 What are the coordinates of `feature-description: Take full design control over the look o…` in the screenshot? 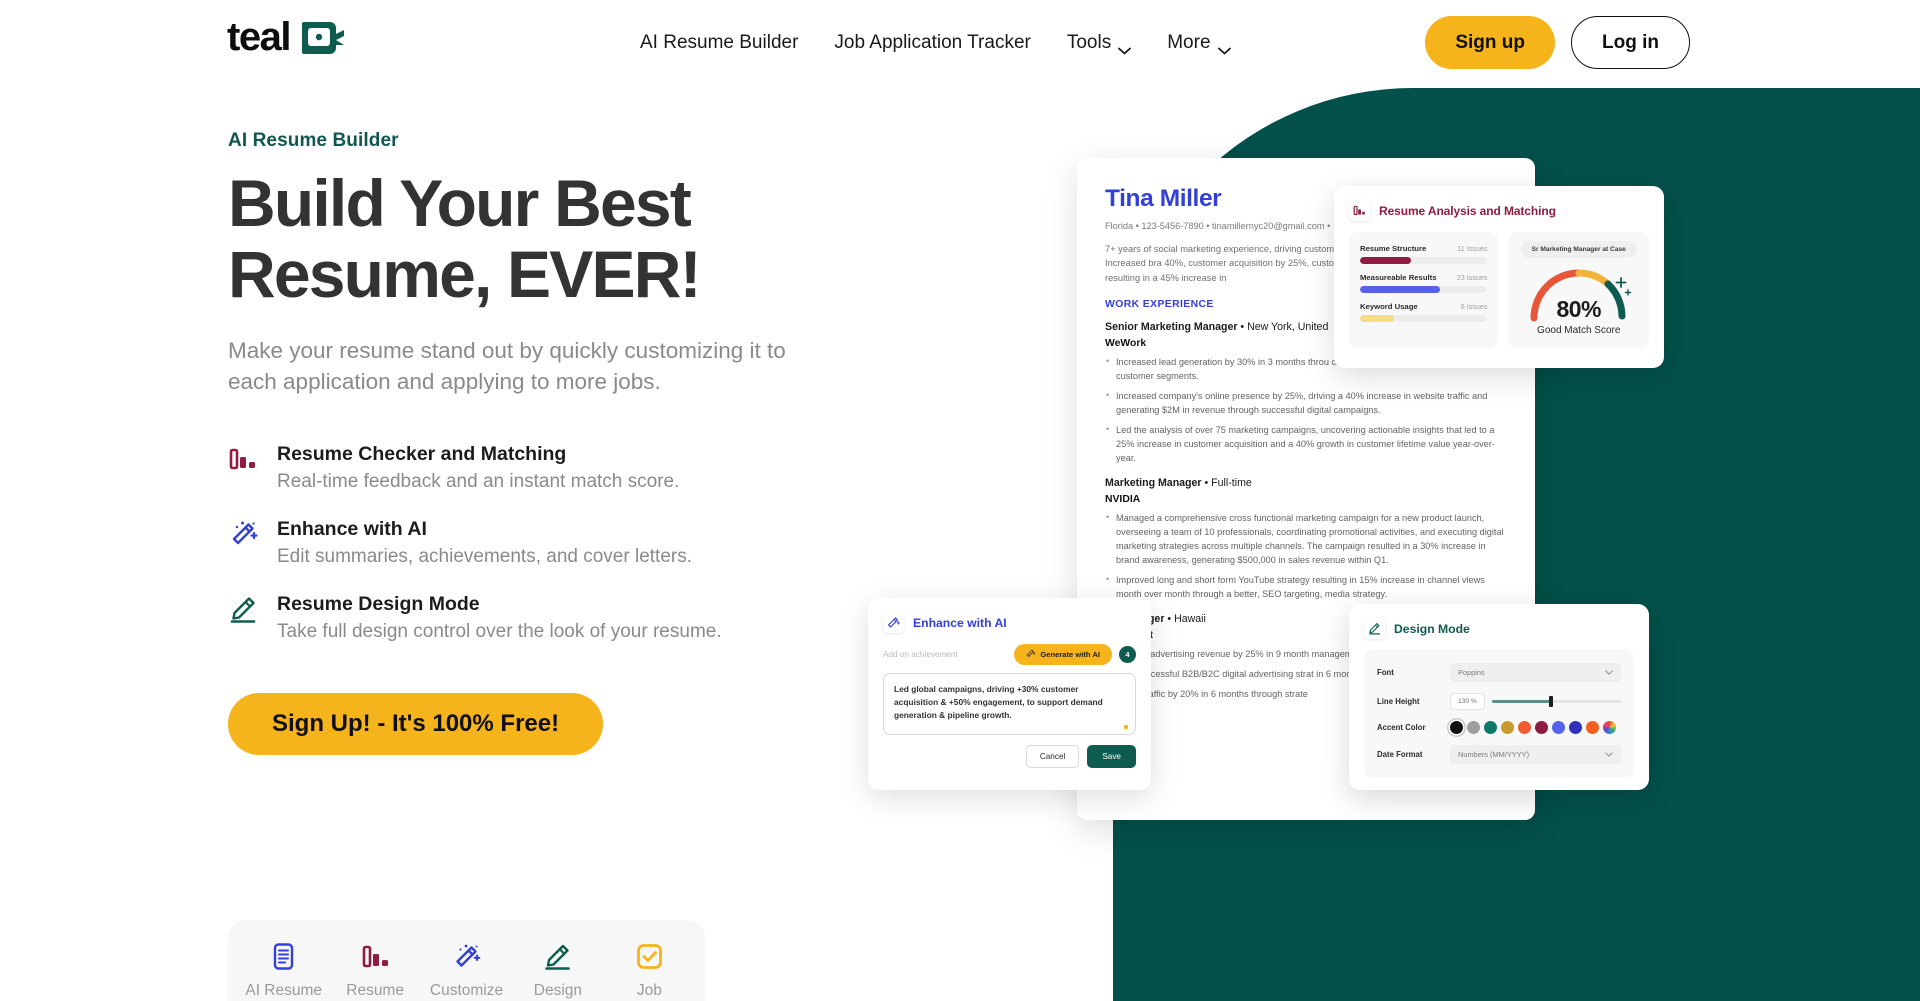 It's located at (499, 631).